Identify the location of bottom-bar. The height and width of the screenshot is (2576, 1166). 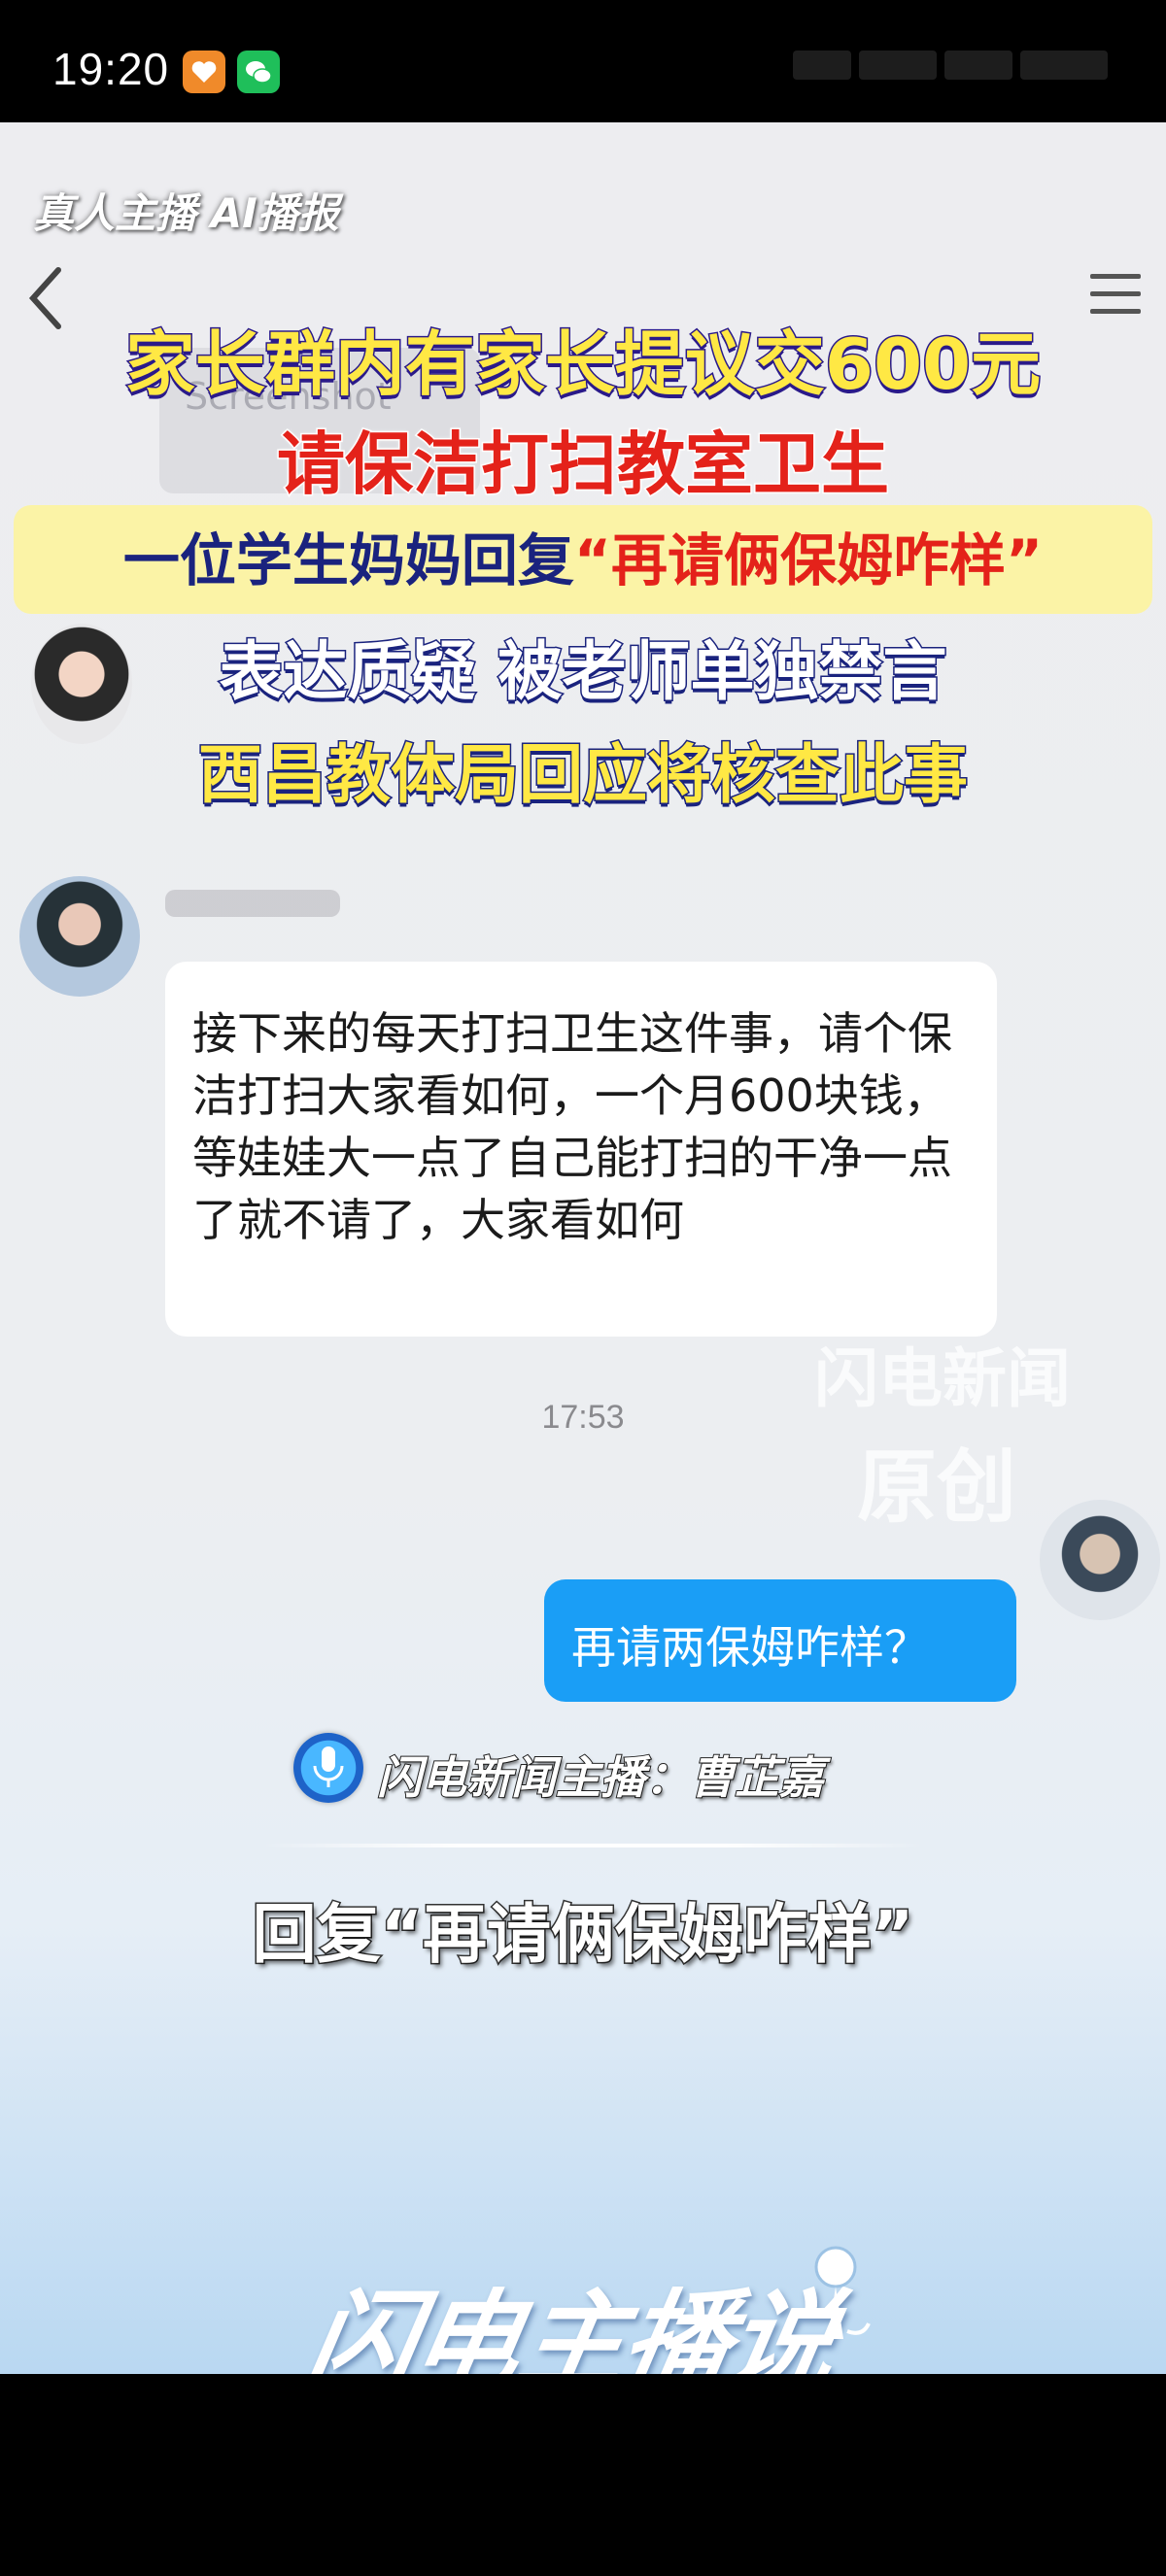
(583, 2475).